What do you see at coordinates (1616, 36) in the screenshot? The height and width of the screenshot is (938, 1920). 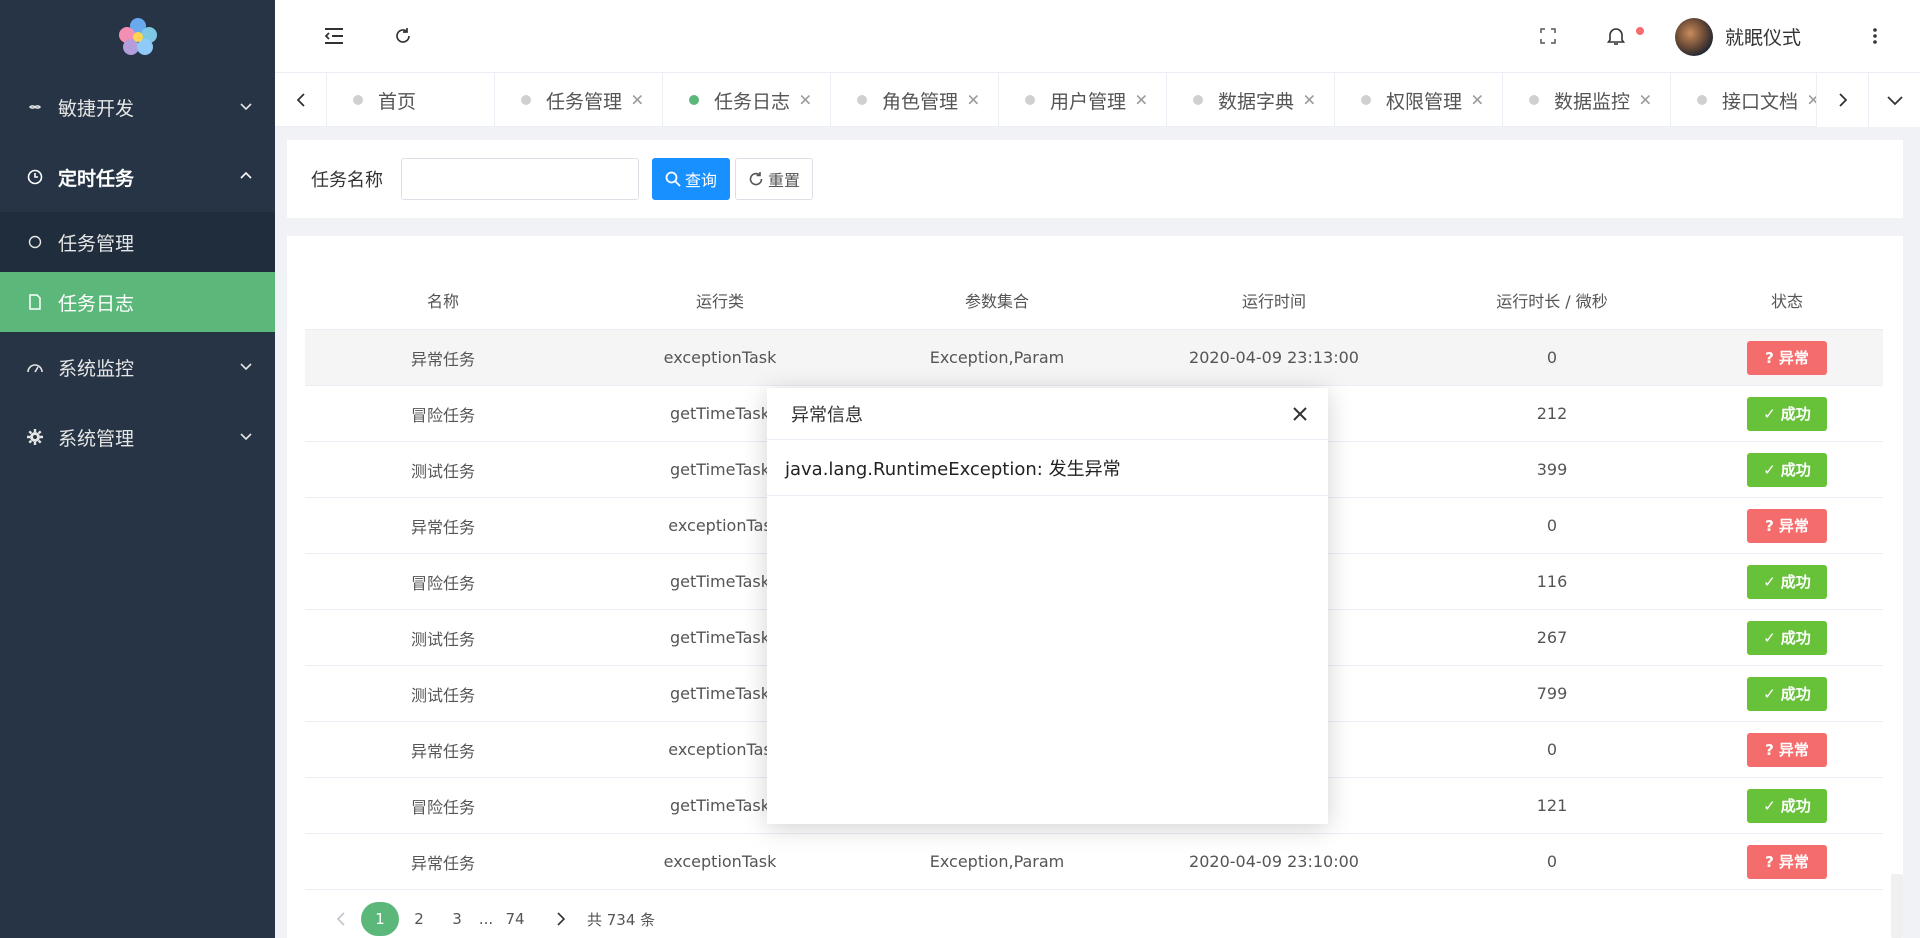 I see `bell-icon` at bounding box center [1616, 36].